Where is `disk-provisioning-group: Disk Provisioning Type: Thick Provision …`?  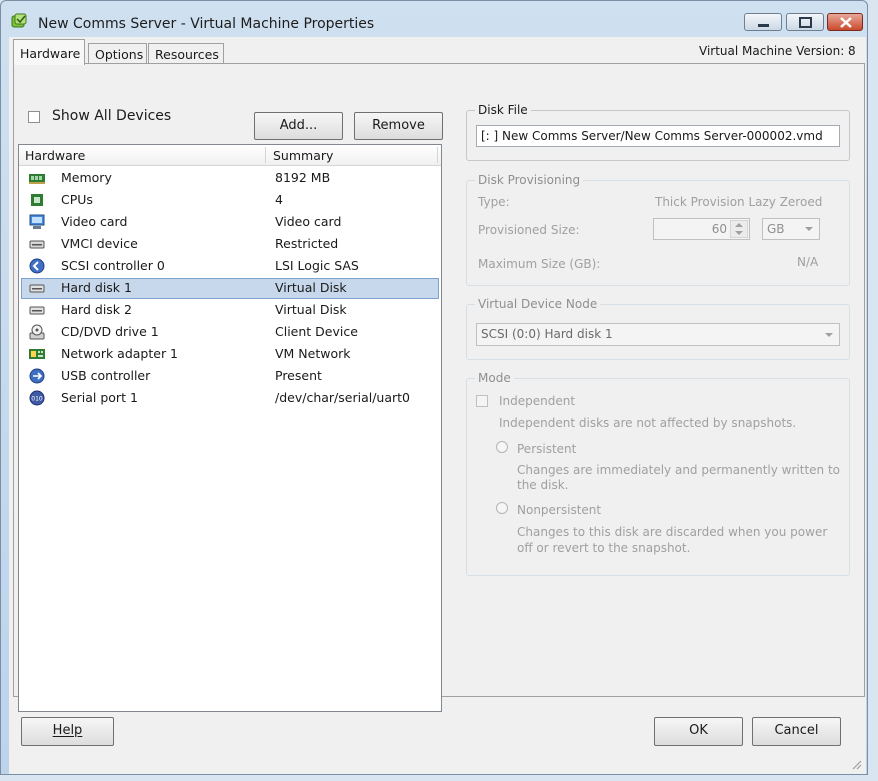
disk-provisioning-group: Disk Provisioning Type: Thick Provision … is located at coordinates (658, 229).